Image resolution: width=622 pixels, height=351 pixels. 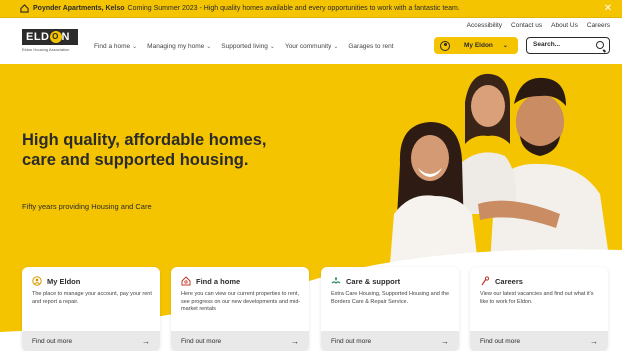 I want to click on house-icon, so click(x=24, y=8).